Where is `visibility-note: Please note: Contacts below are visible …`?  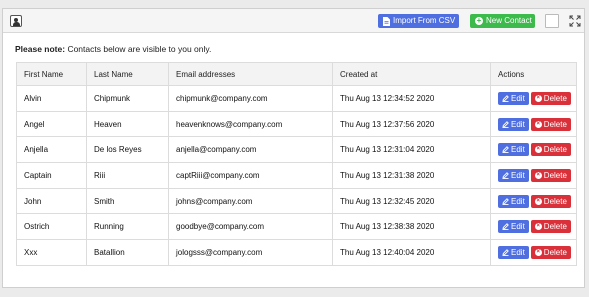 visibility-note: Please note: Contacts below are visible … is located at coordinates (113, 49).